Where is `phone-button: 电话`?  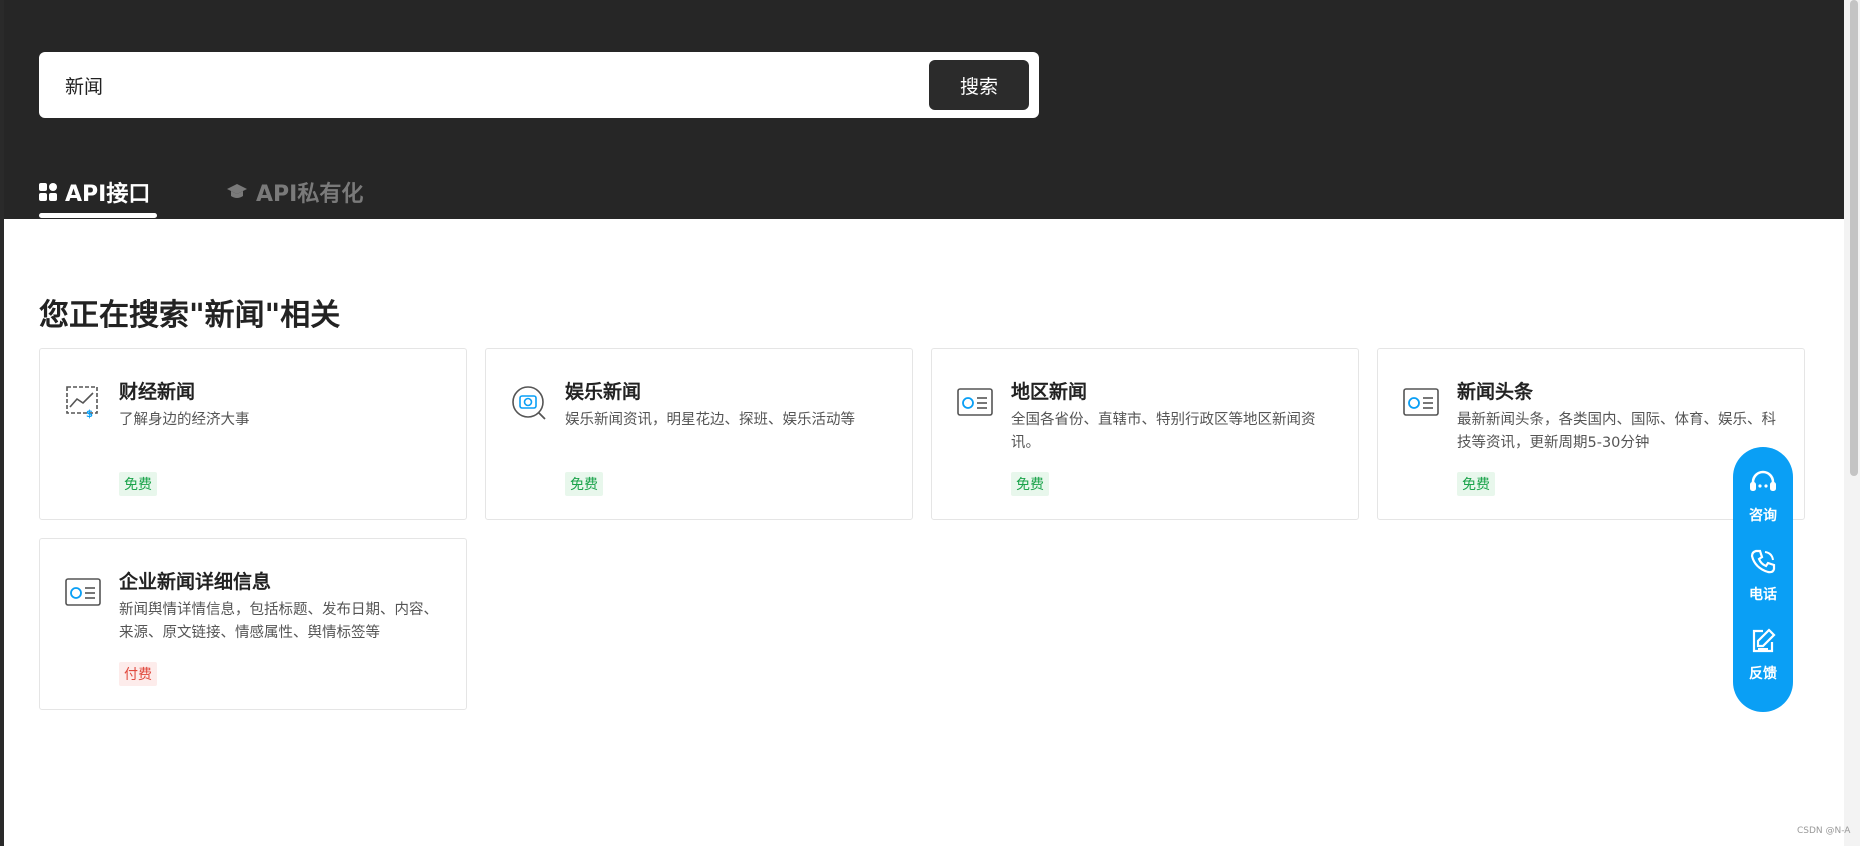
phone-button: 电话 is located at coordinates (1763, 576).